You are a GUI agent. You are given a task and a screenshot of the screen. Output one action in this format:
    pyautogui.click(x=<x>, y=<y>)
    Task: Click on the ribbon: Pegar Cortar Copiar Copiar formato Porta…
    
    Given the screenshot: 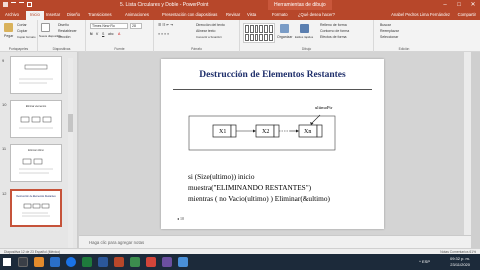 What is the action you would take?
    pyautogui.click(x=240, y=36)
    